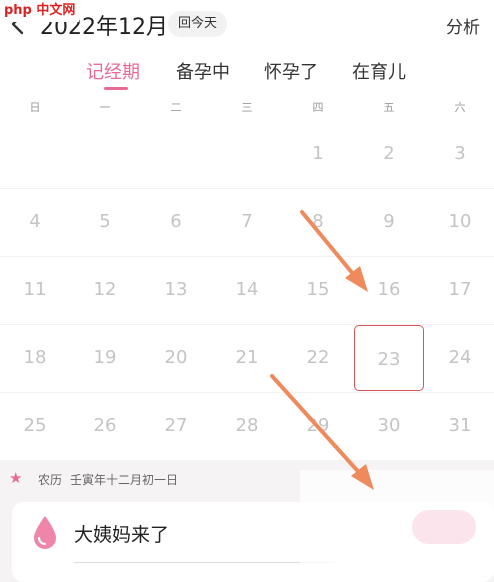 Image resolution: width=494 pixels, height=582 pixels. What do you see at coordinates (105, 222) in the screenshot?
I see `calendar-day: 5` at bounding box center [105, 222].